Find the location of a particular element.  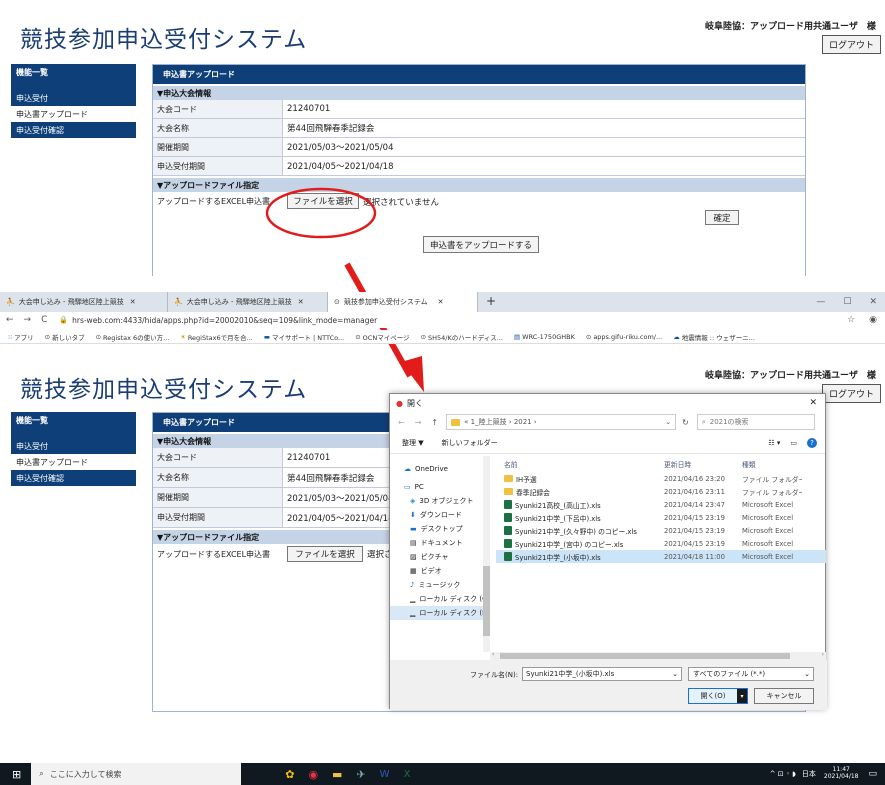

tab-label: 大会申し込み - 飛騨地区陸上競技 is located at coordinates (239, 302).